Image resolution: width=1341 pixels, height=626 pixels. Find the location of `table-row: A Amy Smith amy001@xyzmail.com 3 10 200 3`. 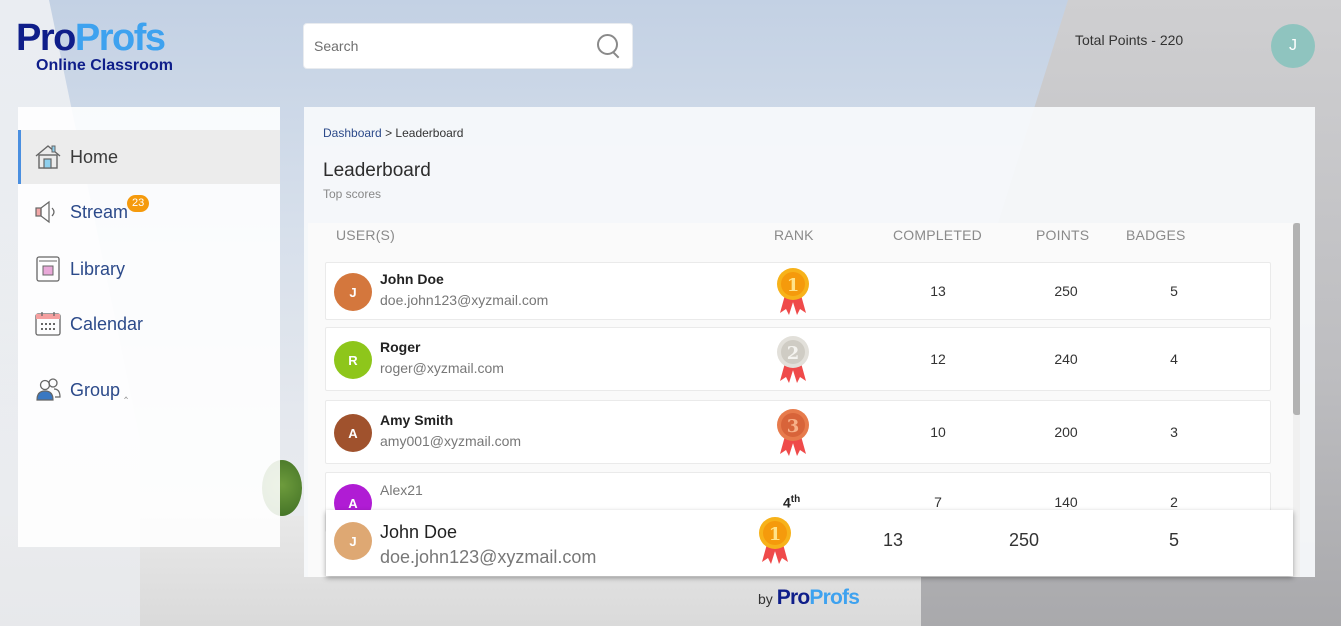

table-row: A Amy Smith amy001@xyzmail.com 3 10 200 3 is located at coordinates (798, 432).